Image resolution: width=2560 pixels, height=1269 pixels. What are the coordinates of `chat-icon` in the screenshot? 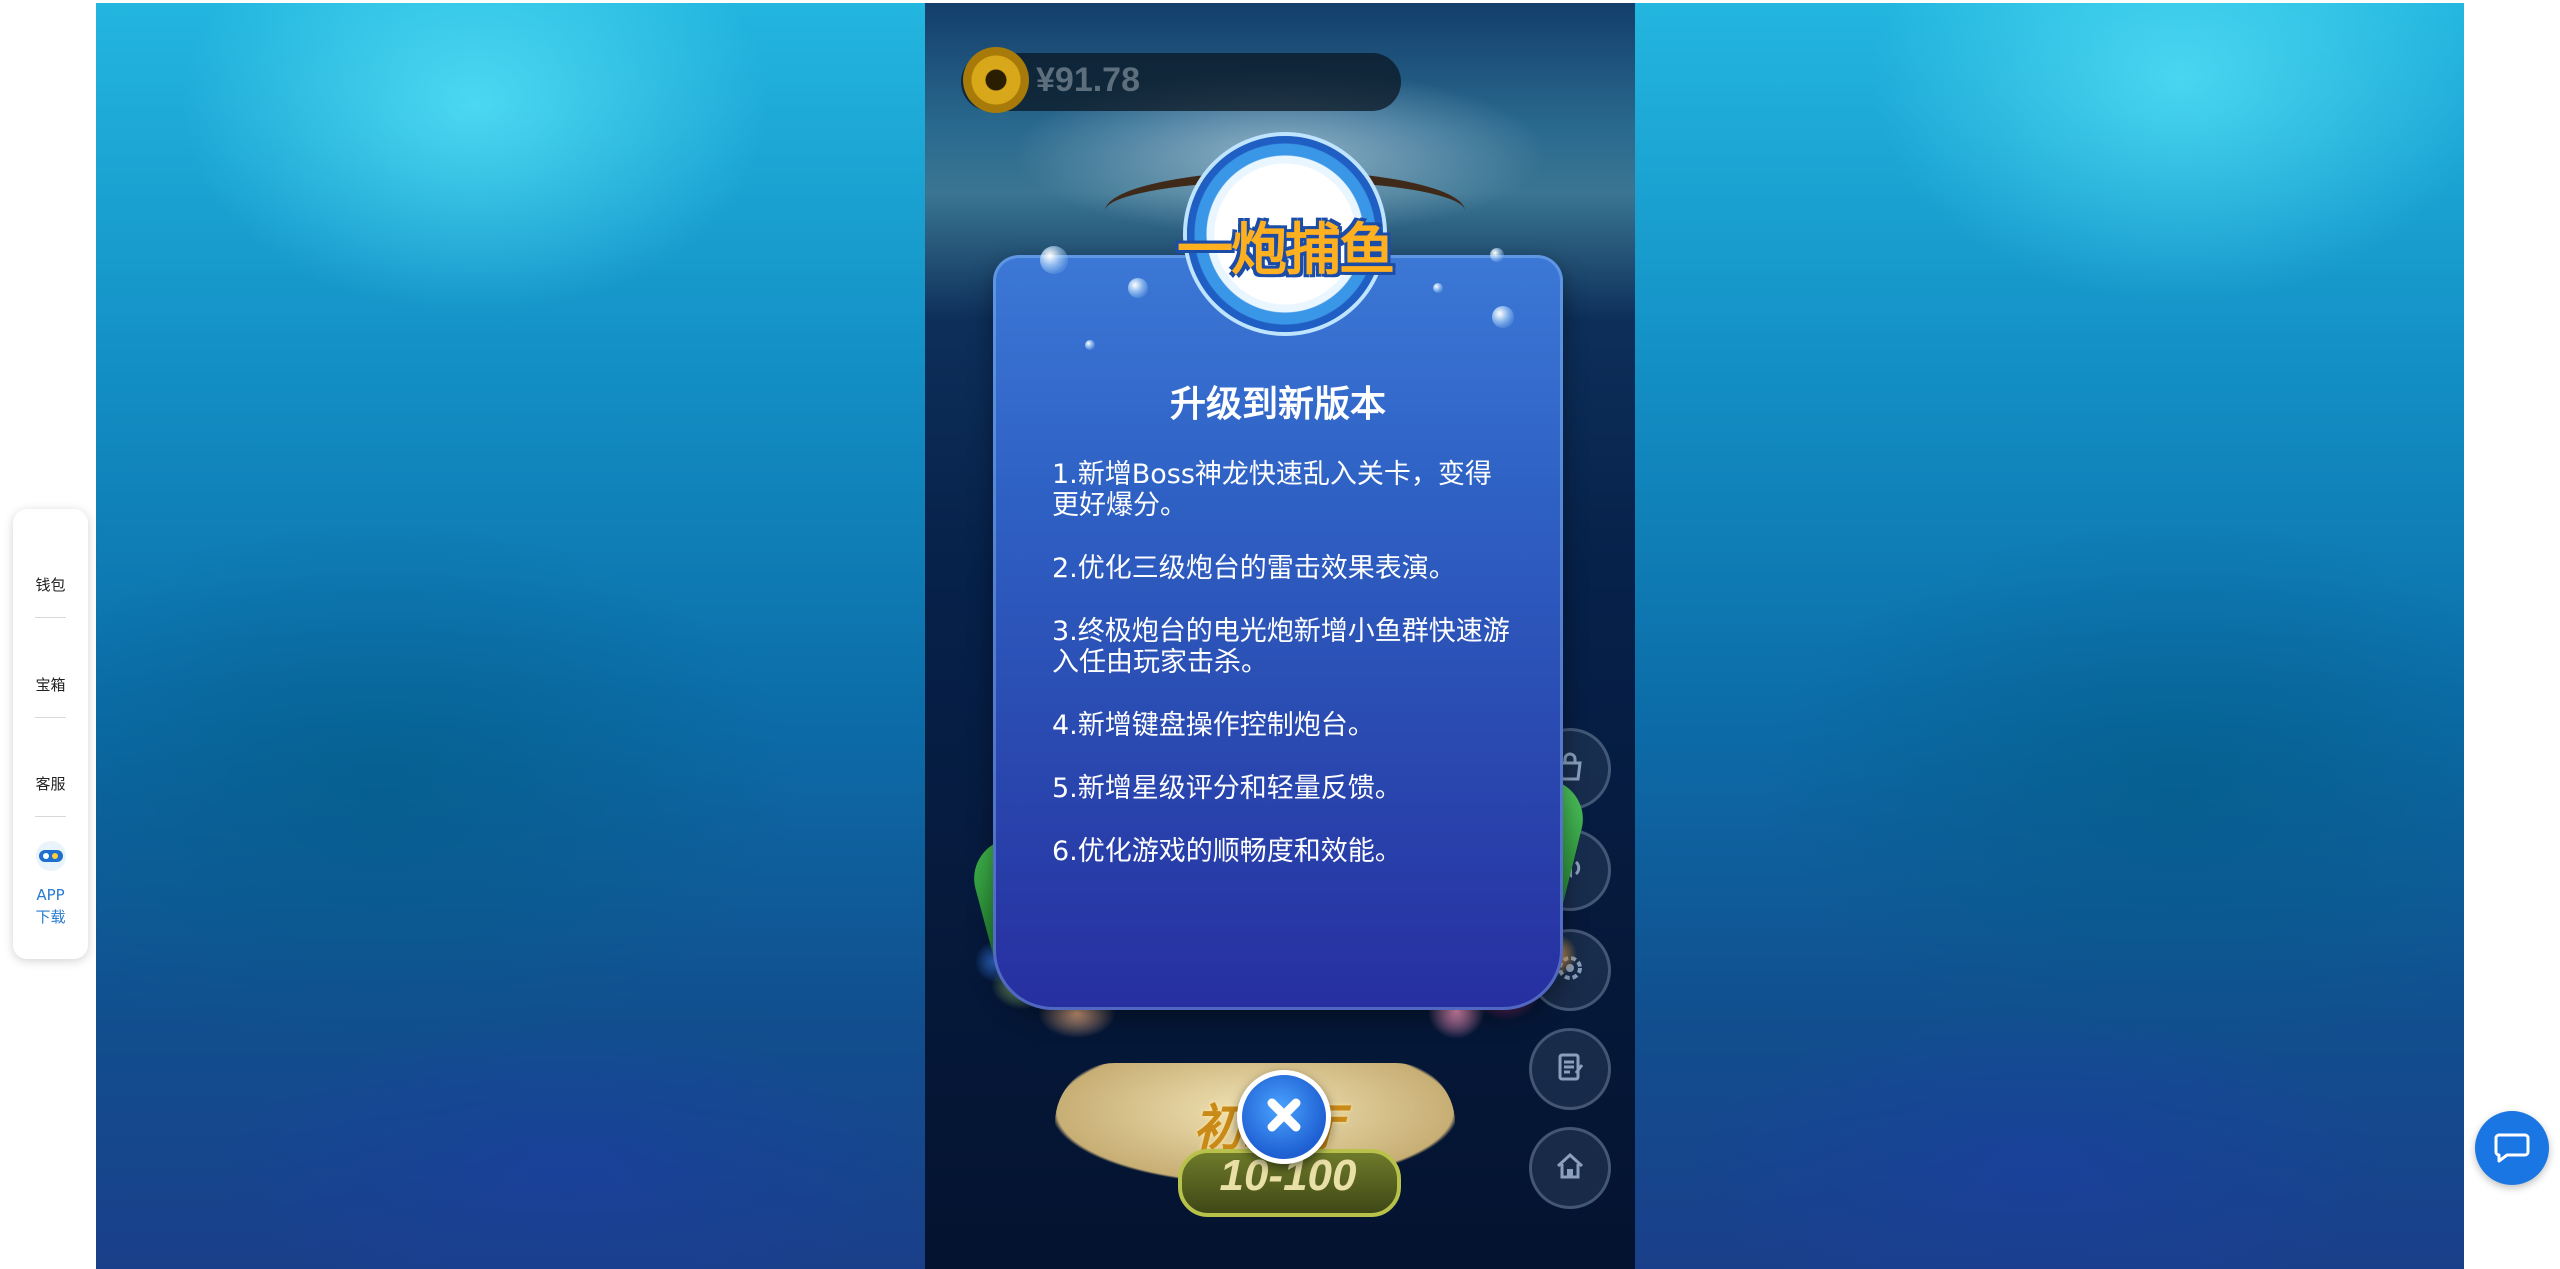 It's located at (2512, 1148).